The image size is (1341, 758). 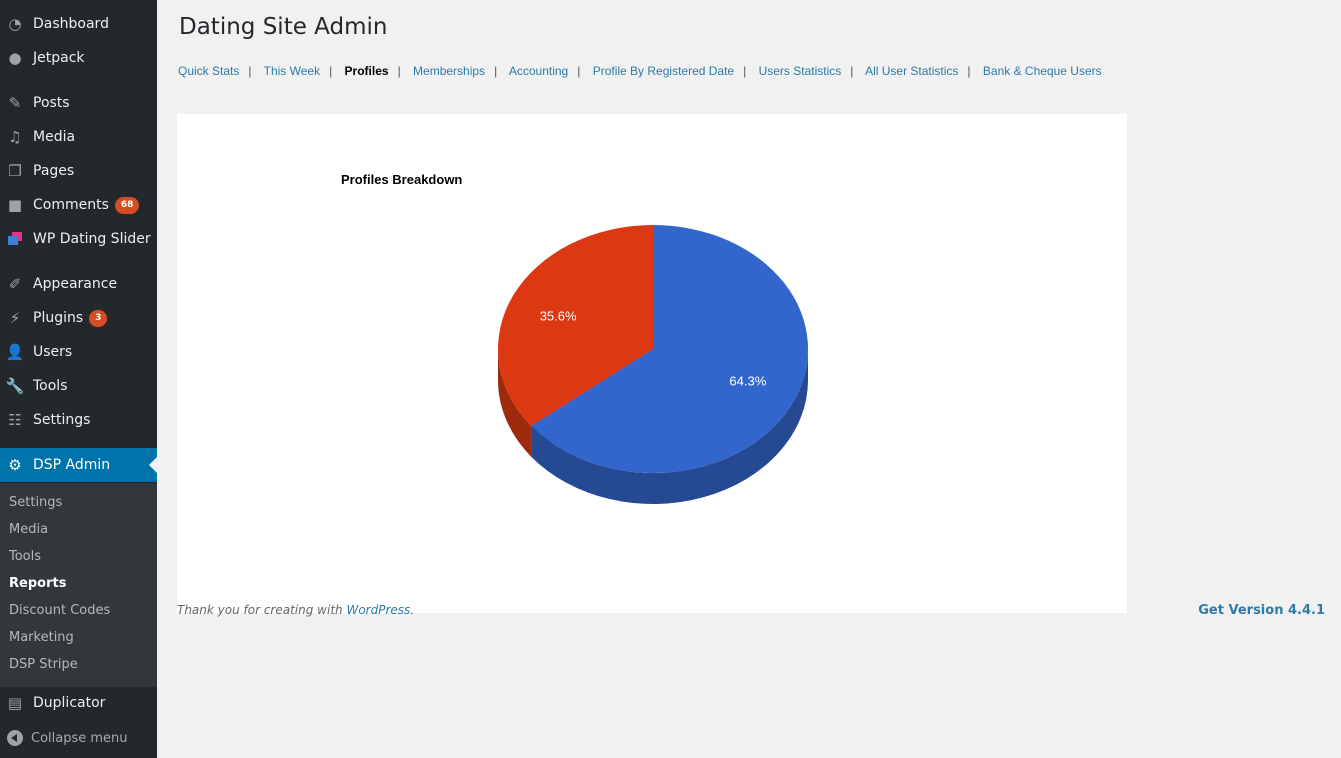 I want to click on plug-icon: ⚡, so click(x=15, y=318).